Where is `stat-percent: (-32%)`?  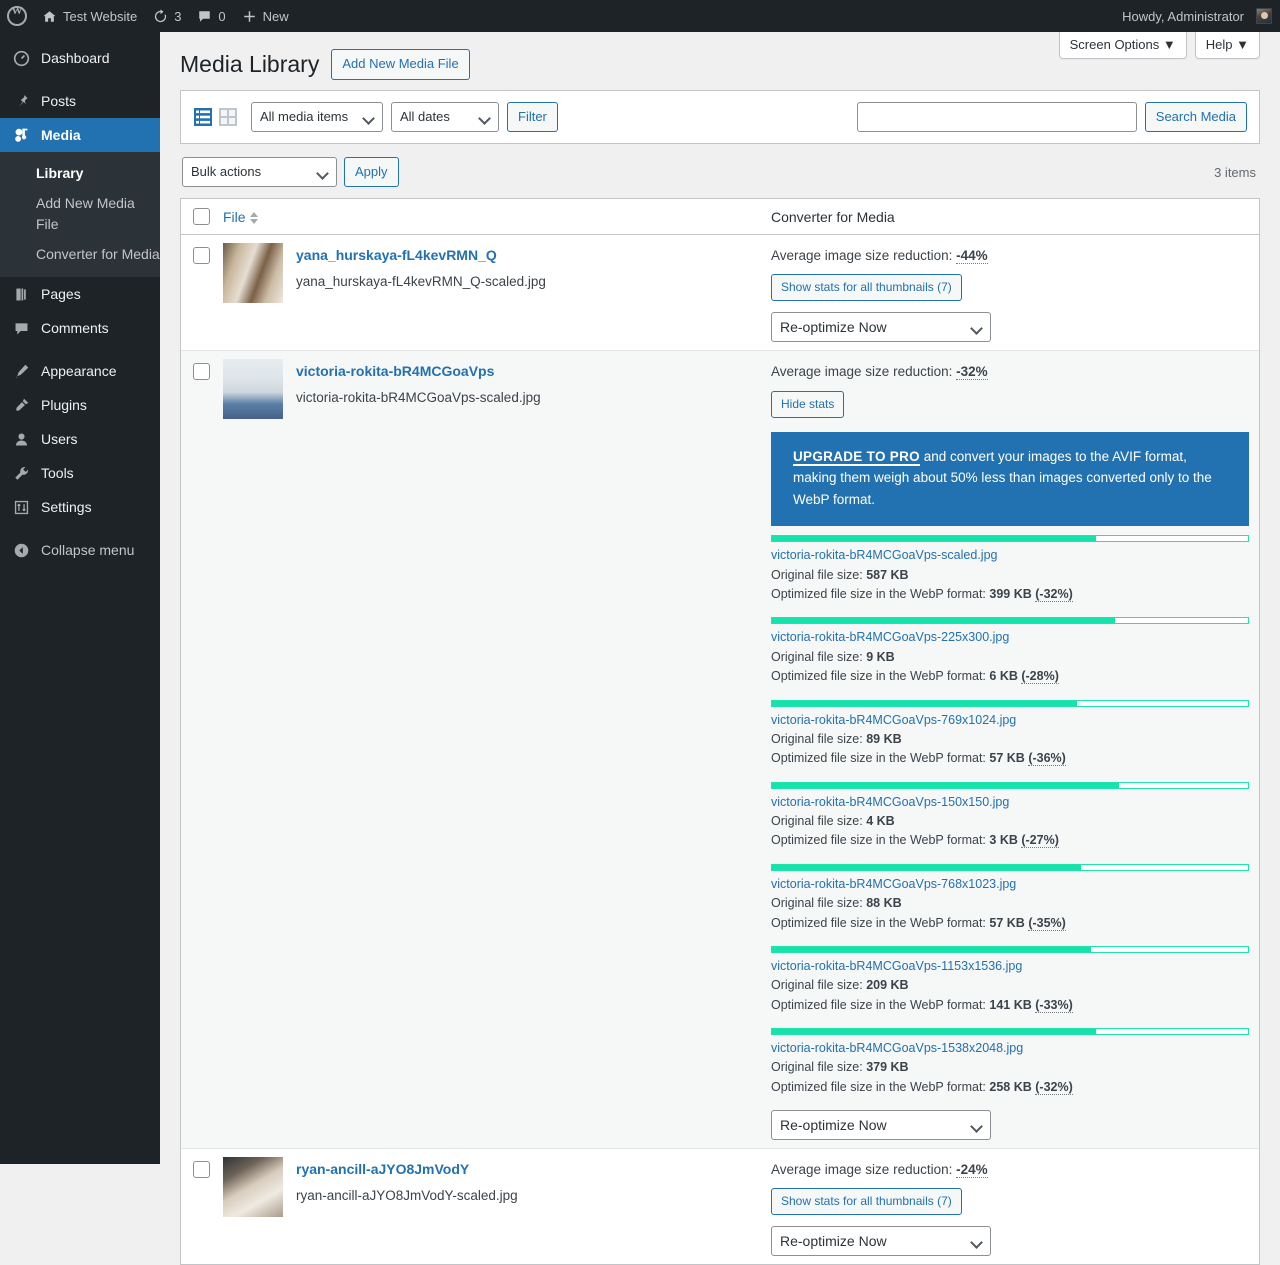 stat-percent: (-32%) is located at coordinates (1054, 595).